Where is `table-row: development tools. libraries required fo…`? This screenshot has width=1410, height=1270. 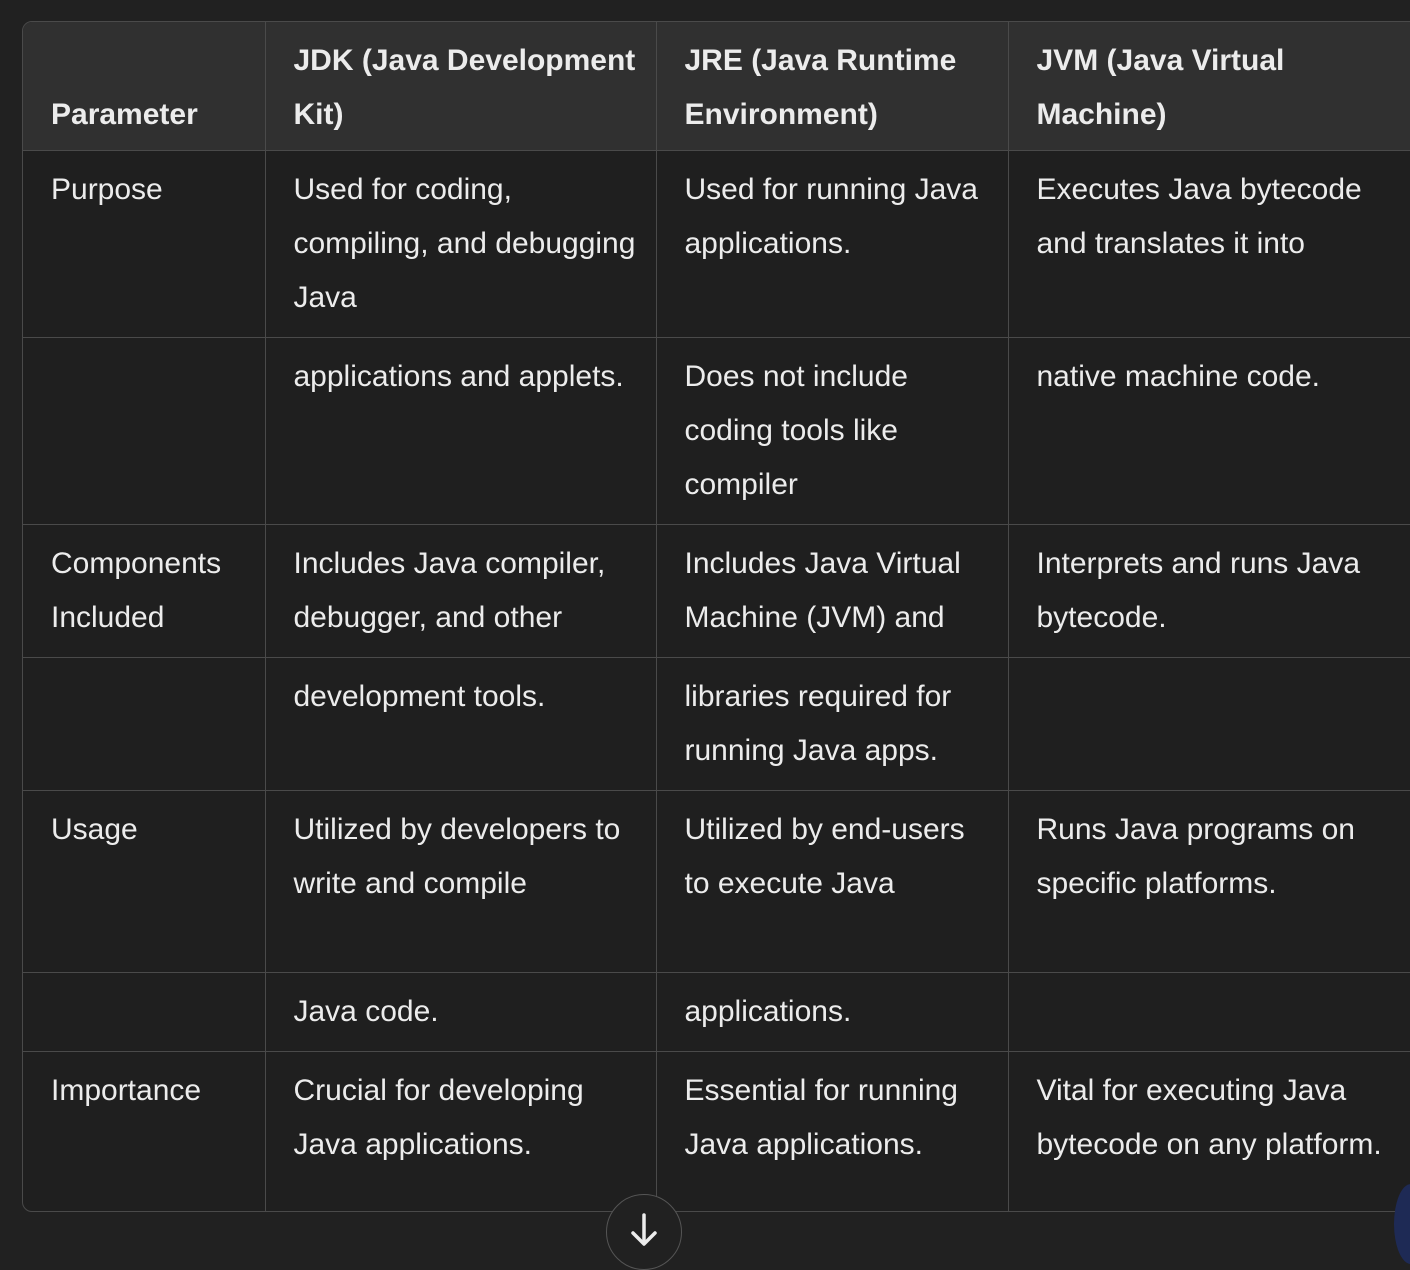
table-row: development tools. libraries required fo… is located at coordinates (716, 724).